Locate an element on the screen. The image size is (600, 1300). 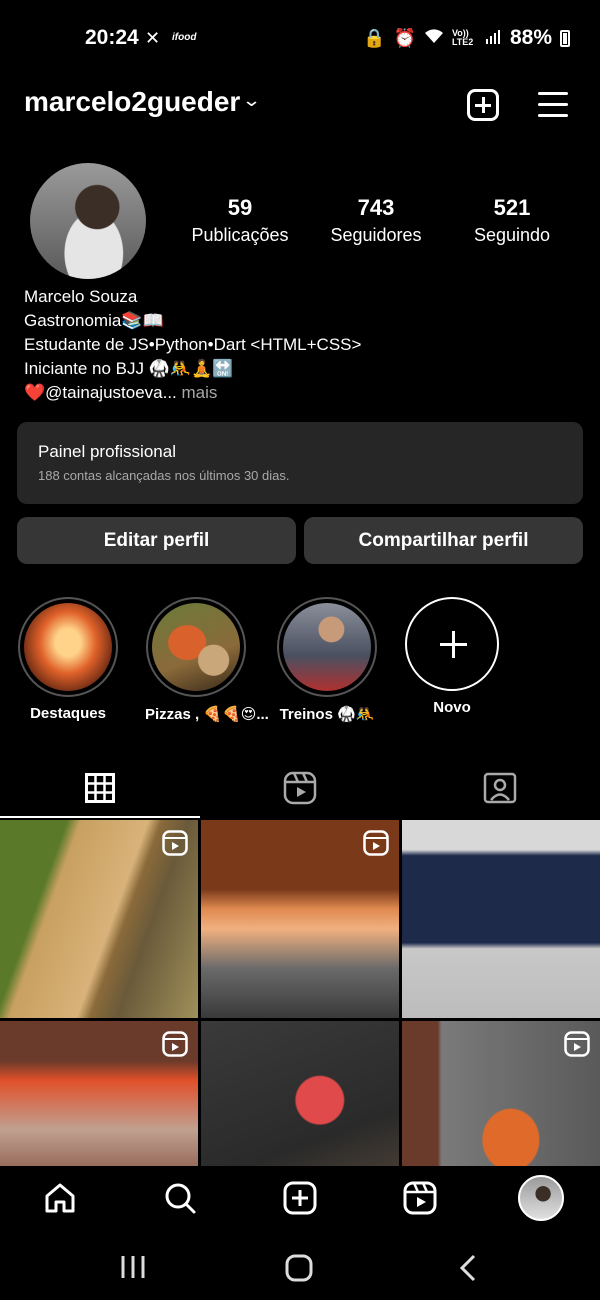
home-button-icon is located at coordinates (299, 1268).